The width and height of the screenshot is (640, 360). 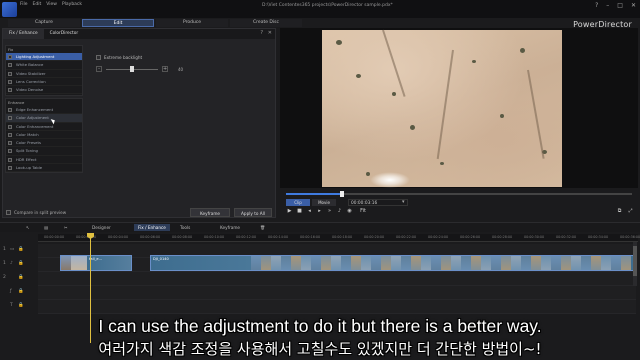 I want to click on pointer-tool-icon: ↖, so click(x=28, y=227).